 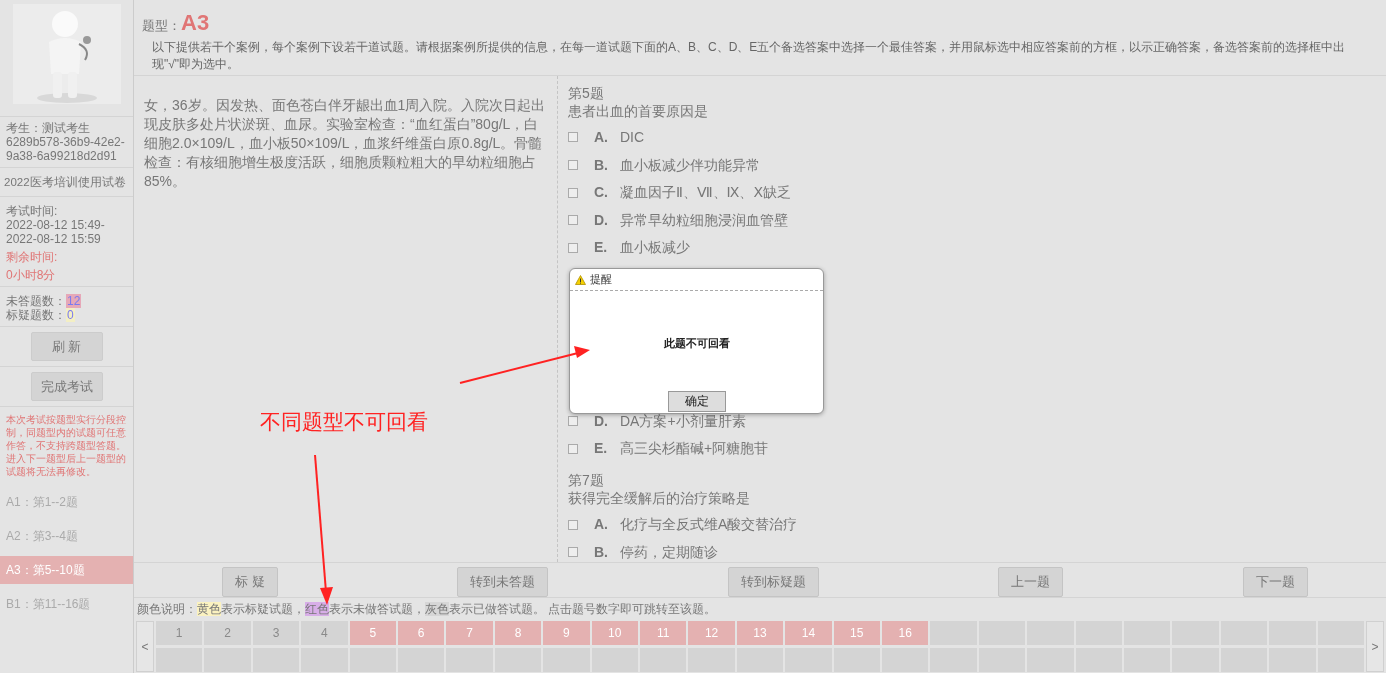 What do you see at coordinates (31, 275) in the screenshot?
I see `remaining-time: 0小时8分` at bounding box center [31, 275].